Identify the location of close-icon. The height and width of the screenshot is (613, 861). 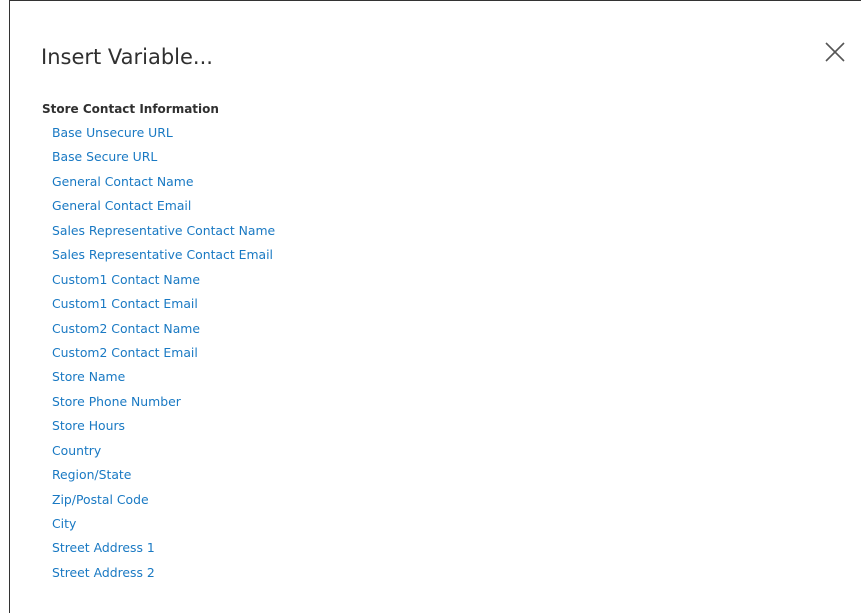
(835, 52).